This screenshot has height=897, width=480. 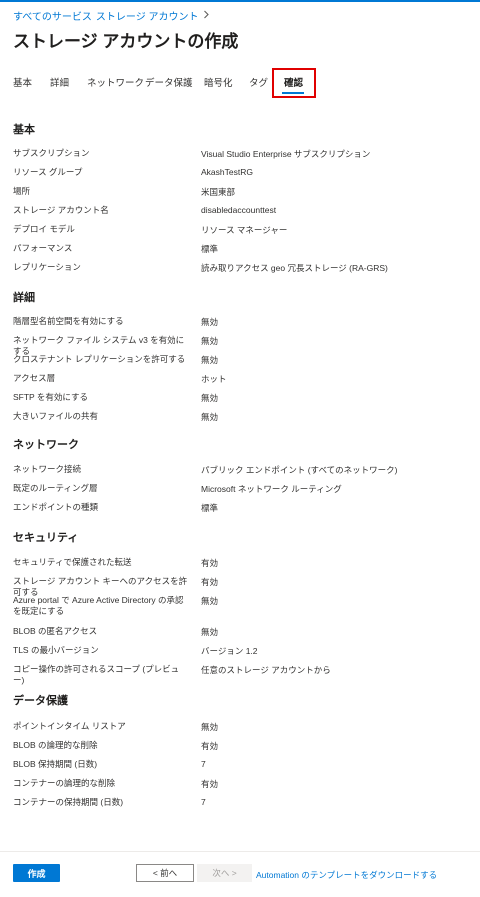 What do you see at coordinates (229, 651) in the screenshot?
I see `row-value: バージョン 1.2` at bounding box center [229, 651].